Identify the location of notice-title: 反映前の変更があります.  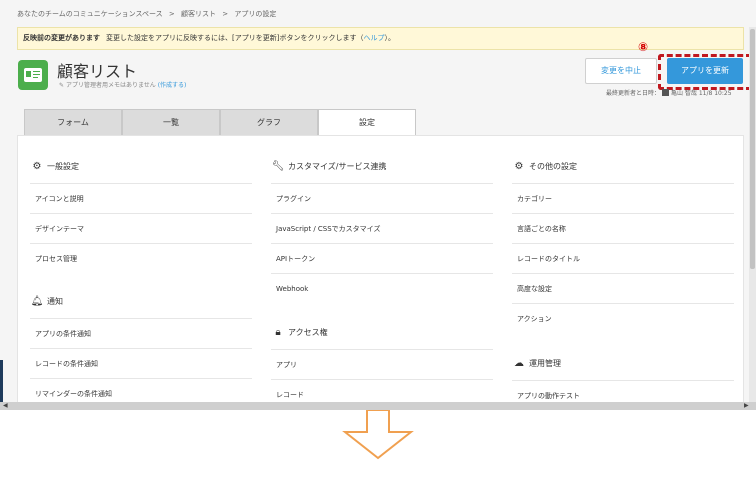
(61, 38).